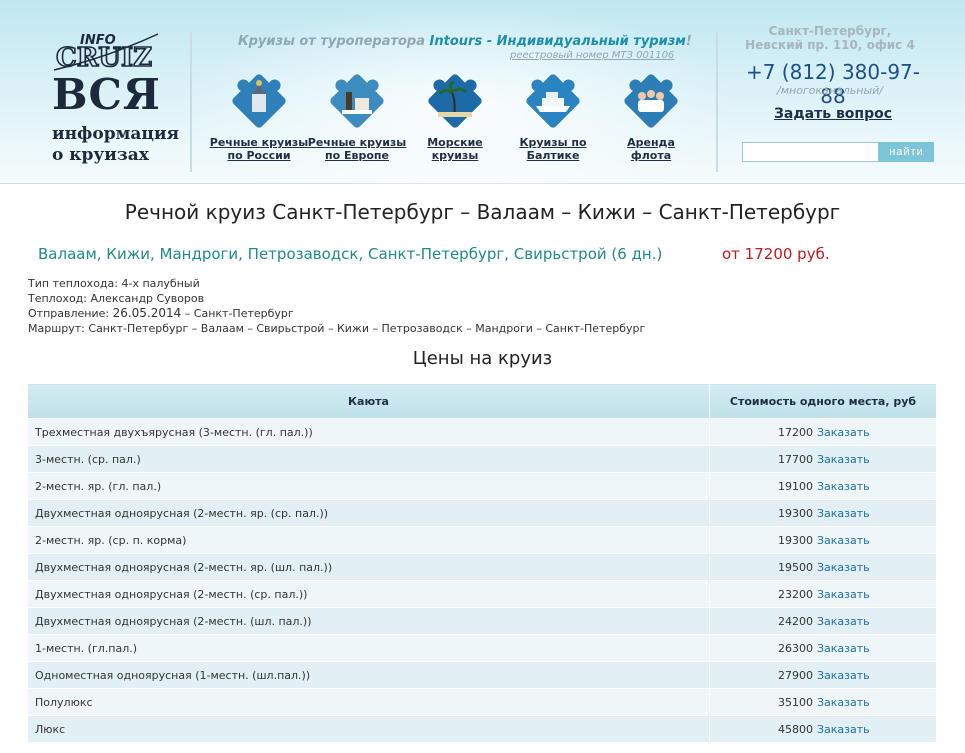  What do you see at coordinates (557, 41) in the screenshot?
I see `tagline-brand: Intours - Индивидуальный туризм` at bounding box center [557, 41].